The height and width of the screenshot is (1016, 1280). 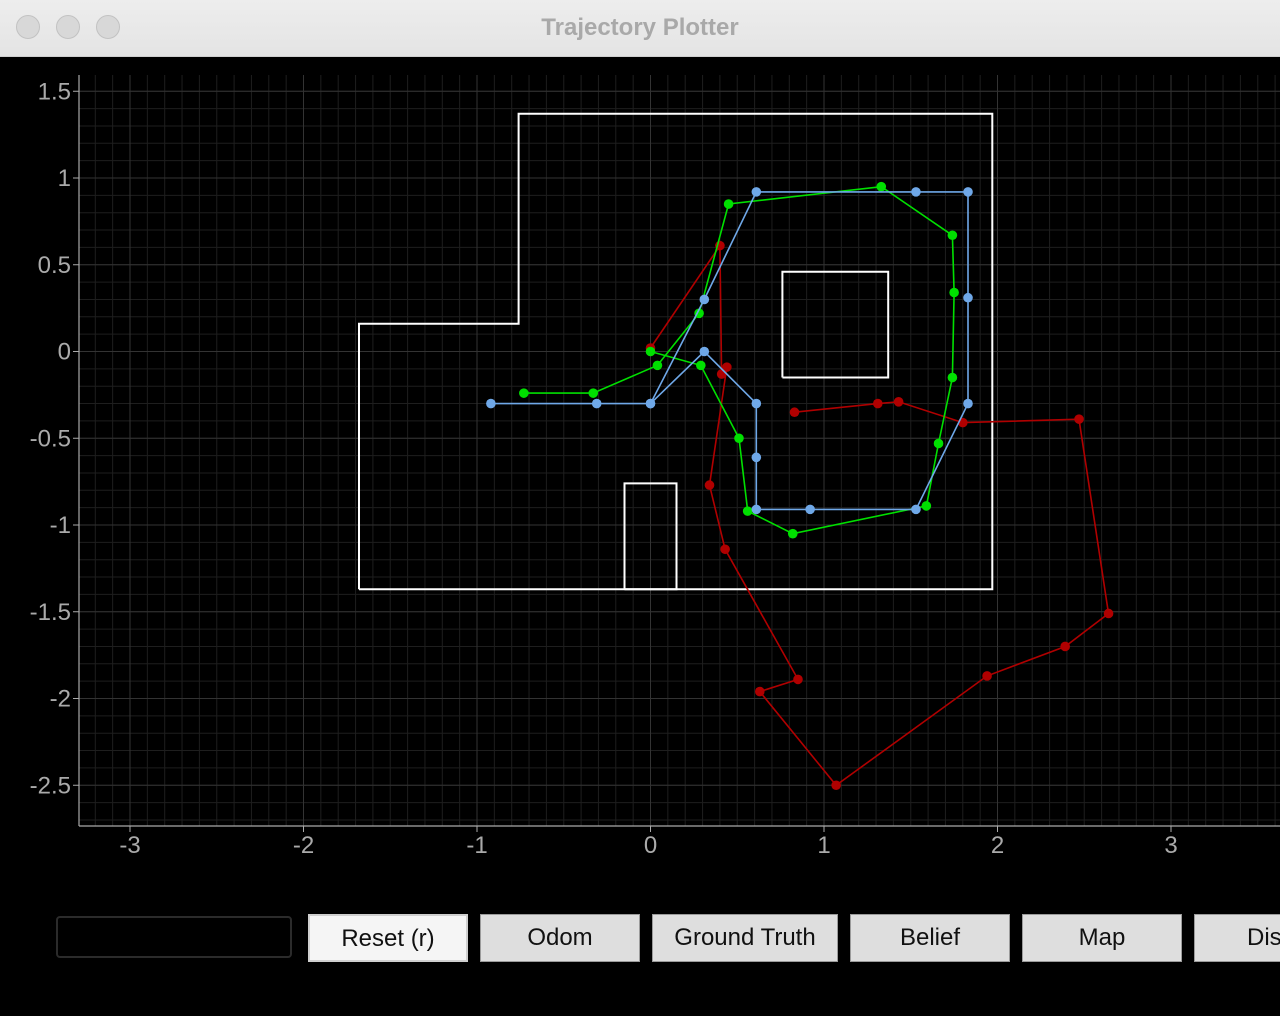 I want to click on window-title: Trajectory Plotter, so click(x=640, y=27).